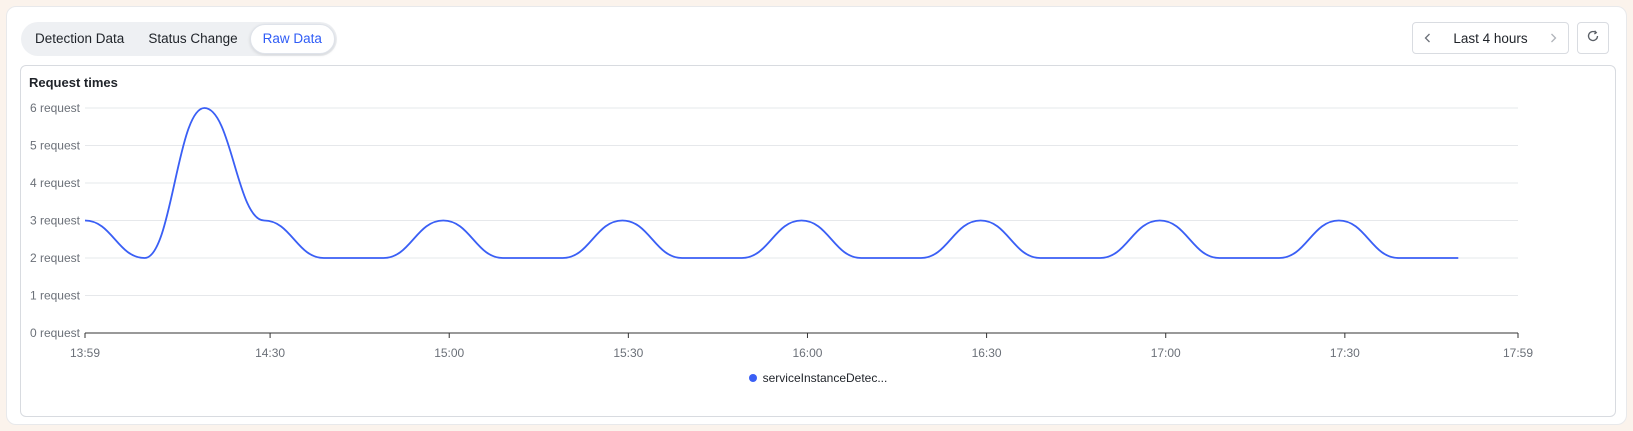 The height and width of the screenshot is (431, 1633). Describe the element at coordinates (807, 353) in the screenshot. I see `x-tick-label: 16:00` at that location.